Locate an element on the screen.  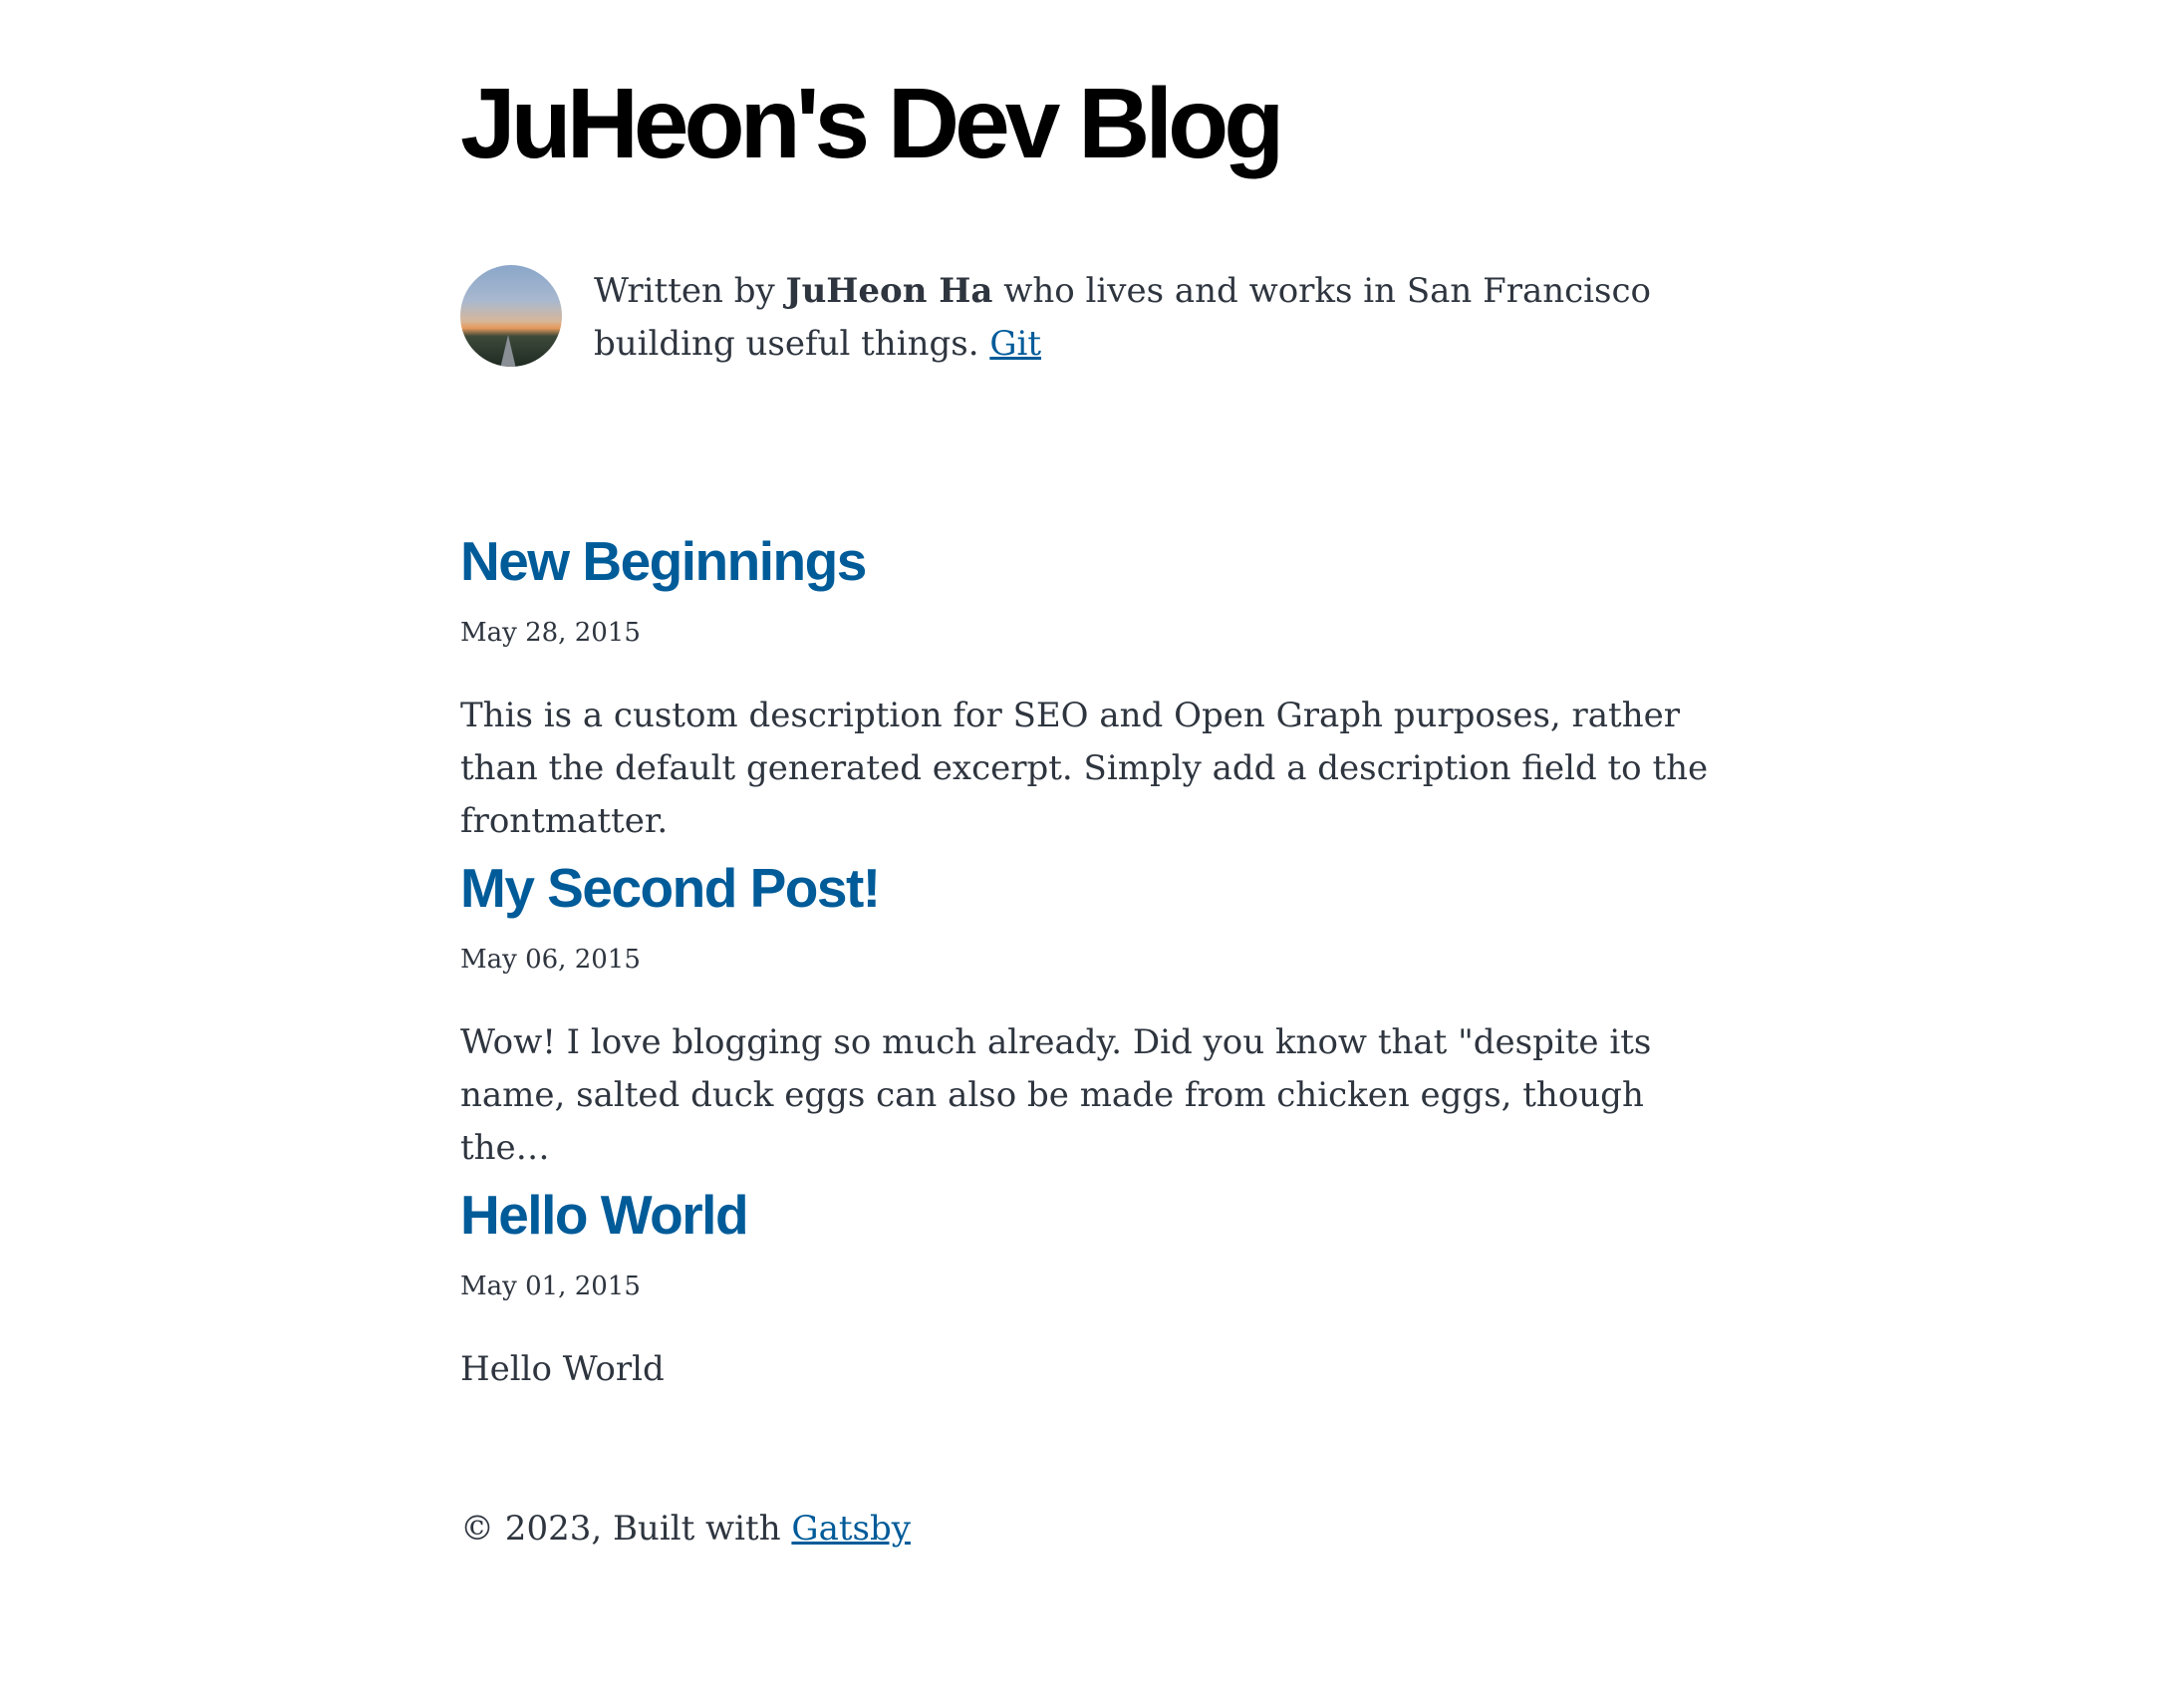
post-title-link: New Beginnings is located at coordinates (1092, 561).